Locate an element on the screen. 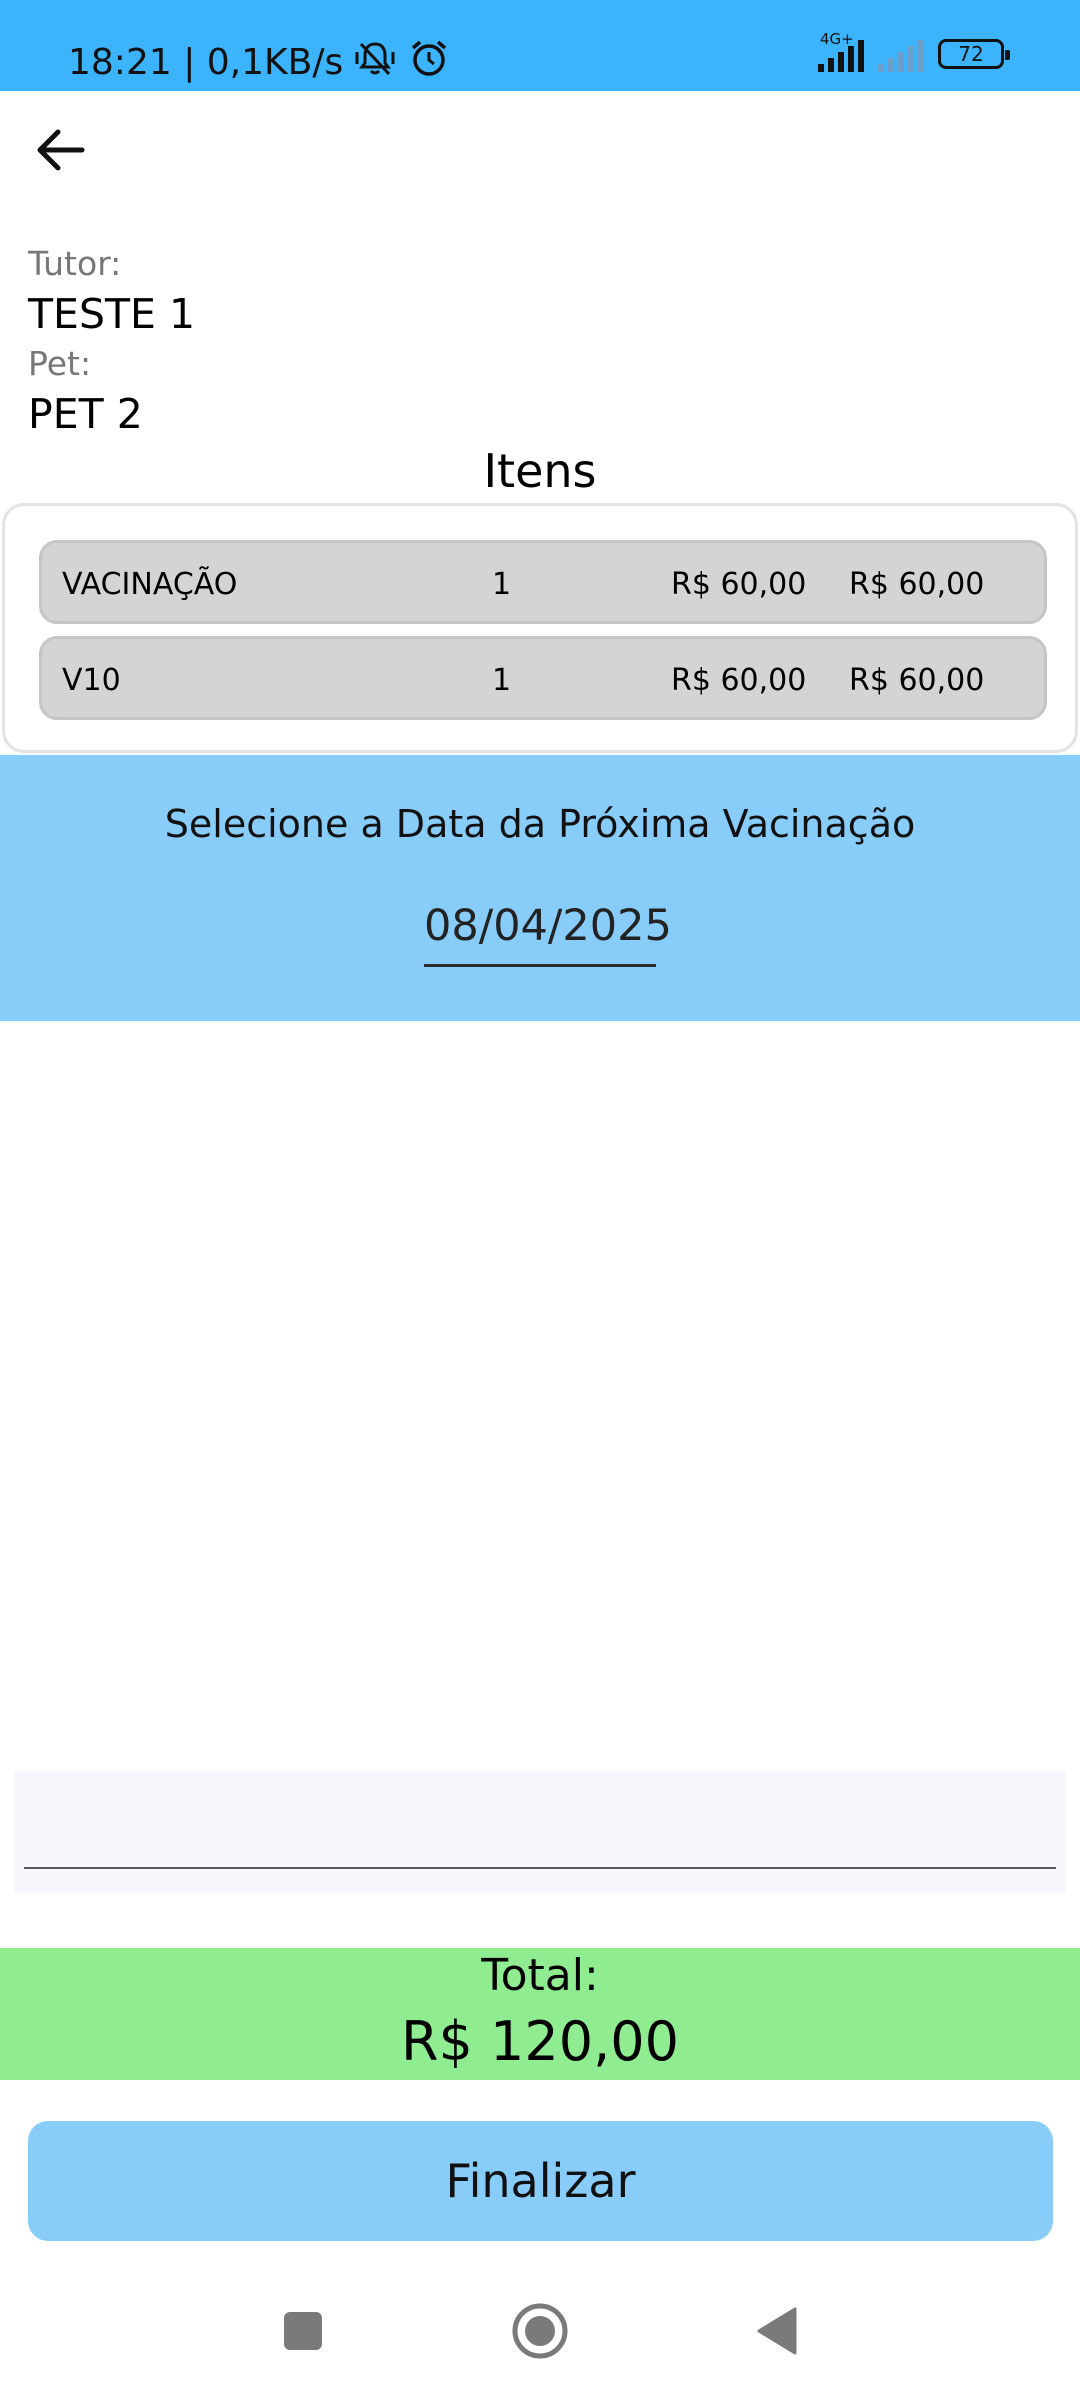 The width and height of the screenshot is (1080, 2400). item-name: V10 is located at coordinates (91, 680).